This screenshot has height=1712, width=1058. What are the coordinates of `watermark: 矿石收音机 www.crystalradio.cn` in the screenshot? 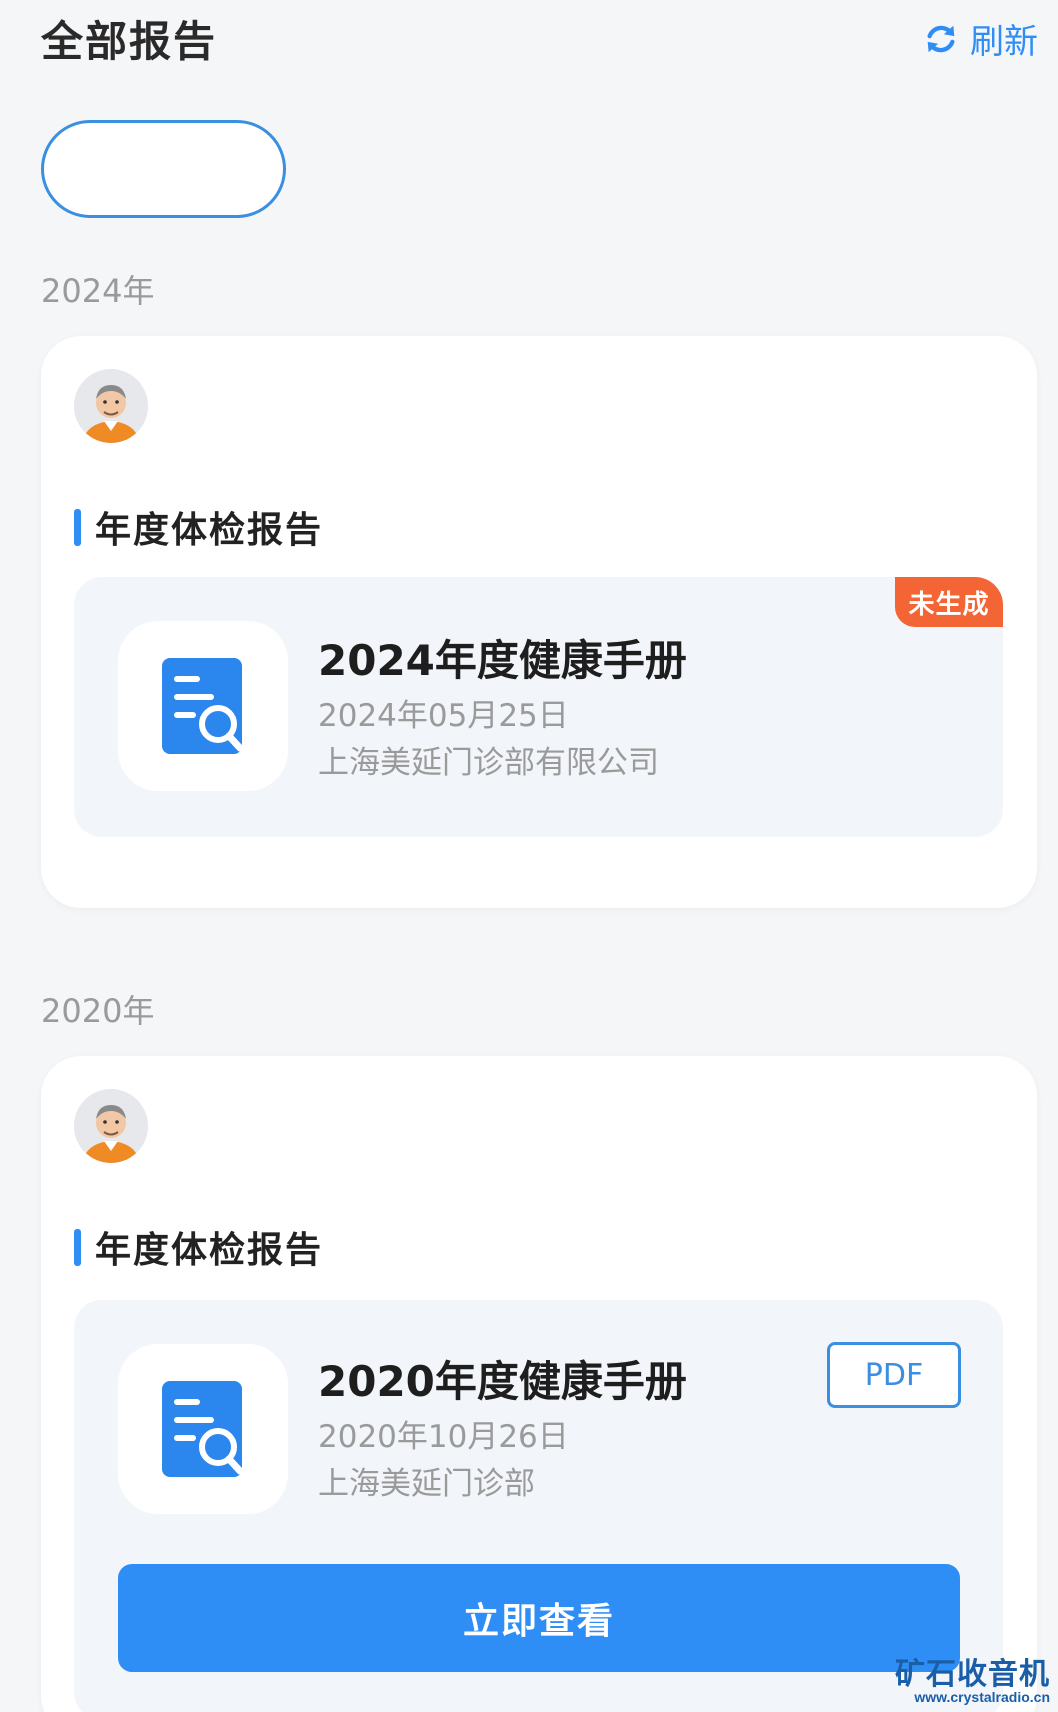 It's located at (972, 1681).